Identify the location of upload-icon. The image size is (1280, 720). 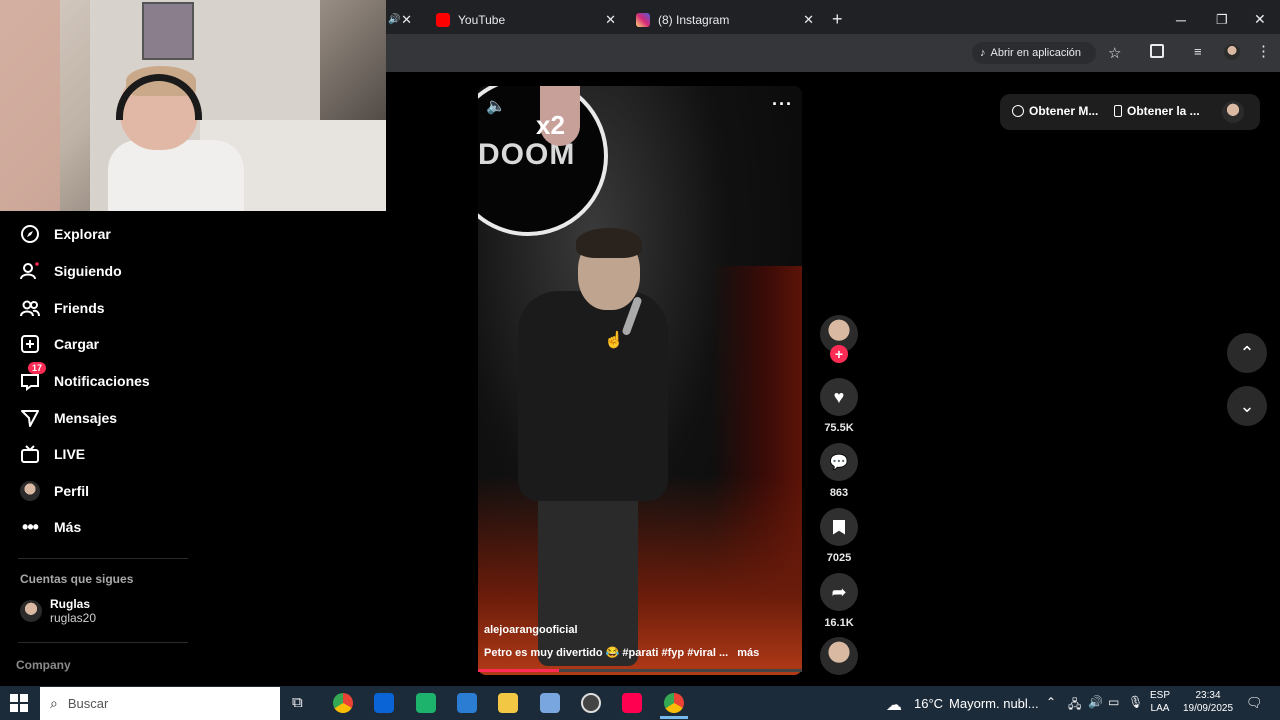
(30, 344).